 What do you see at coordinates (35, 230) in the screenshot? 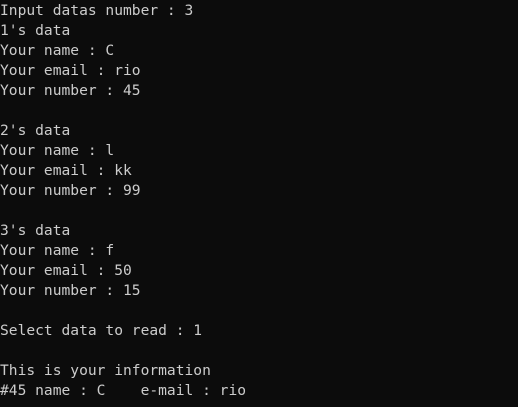
I see `record-3-heading: 3's data` at bounding box center [35, 230].